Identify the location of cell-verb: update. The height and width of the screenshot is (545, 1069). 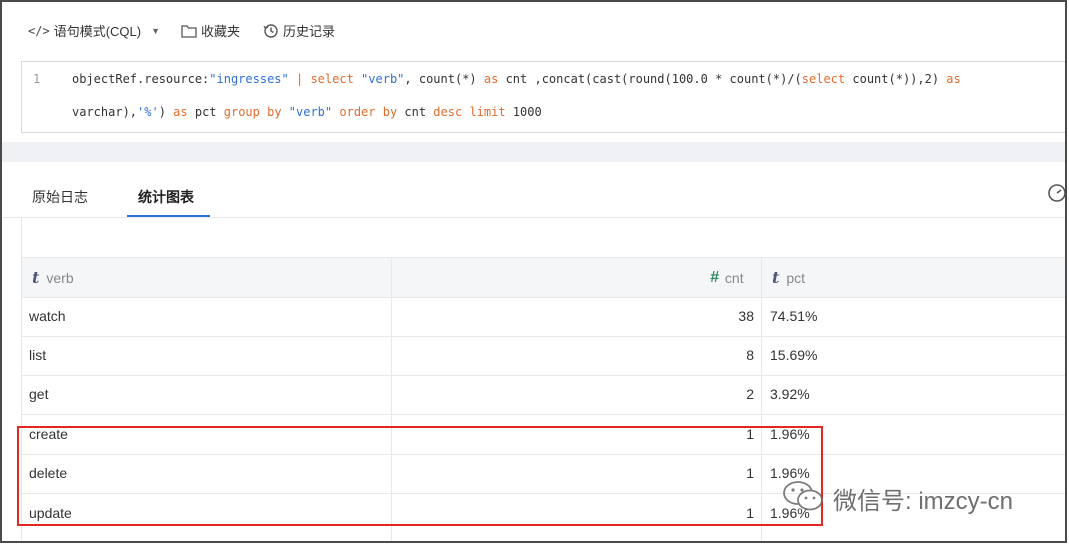
(50, 513).